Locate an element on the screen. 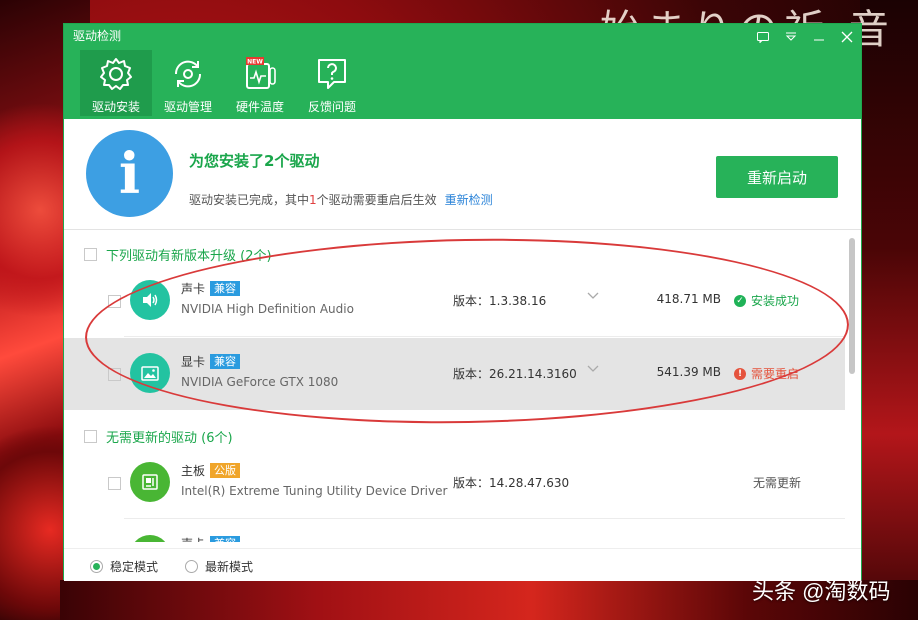 The width and height of the screenshot is (918, 620). gear-icon is located at coordinates (116, 74).